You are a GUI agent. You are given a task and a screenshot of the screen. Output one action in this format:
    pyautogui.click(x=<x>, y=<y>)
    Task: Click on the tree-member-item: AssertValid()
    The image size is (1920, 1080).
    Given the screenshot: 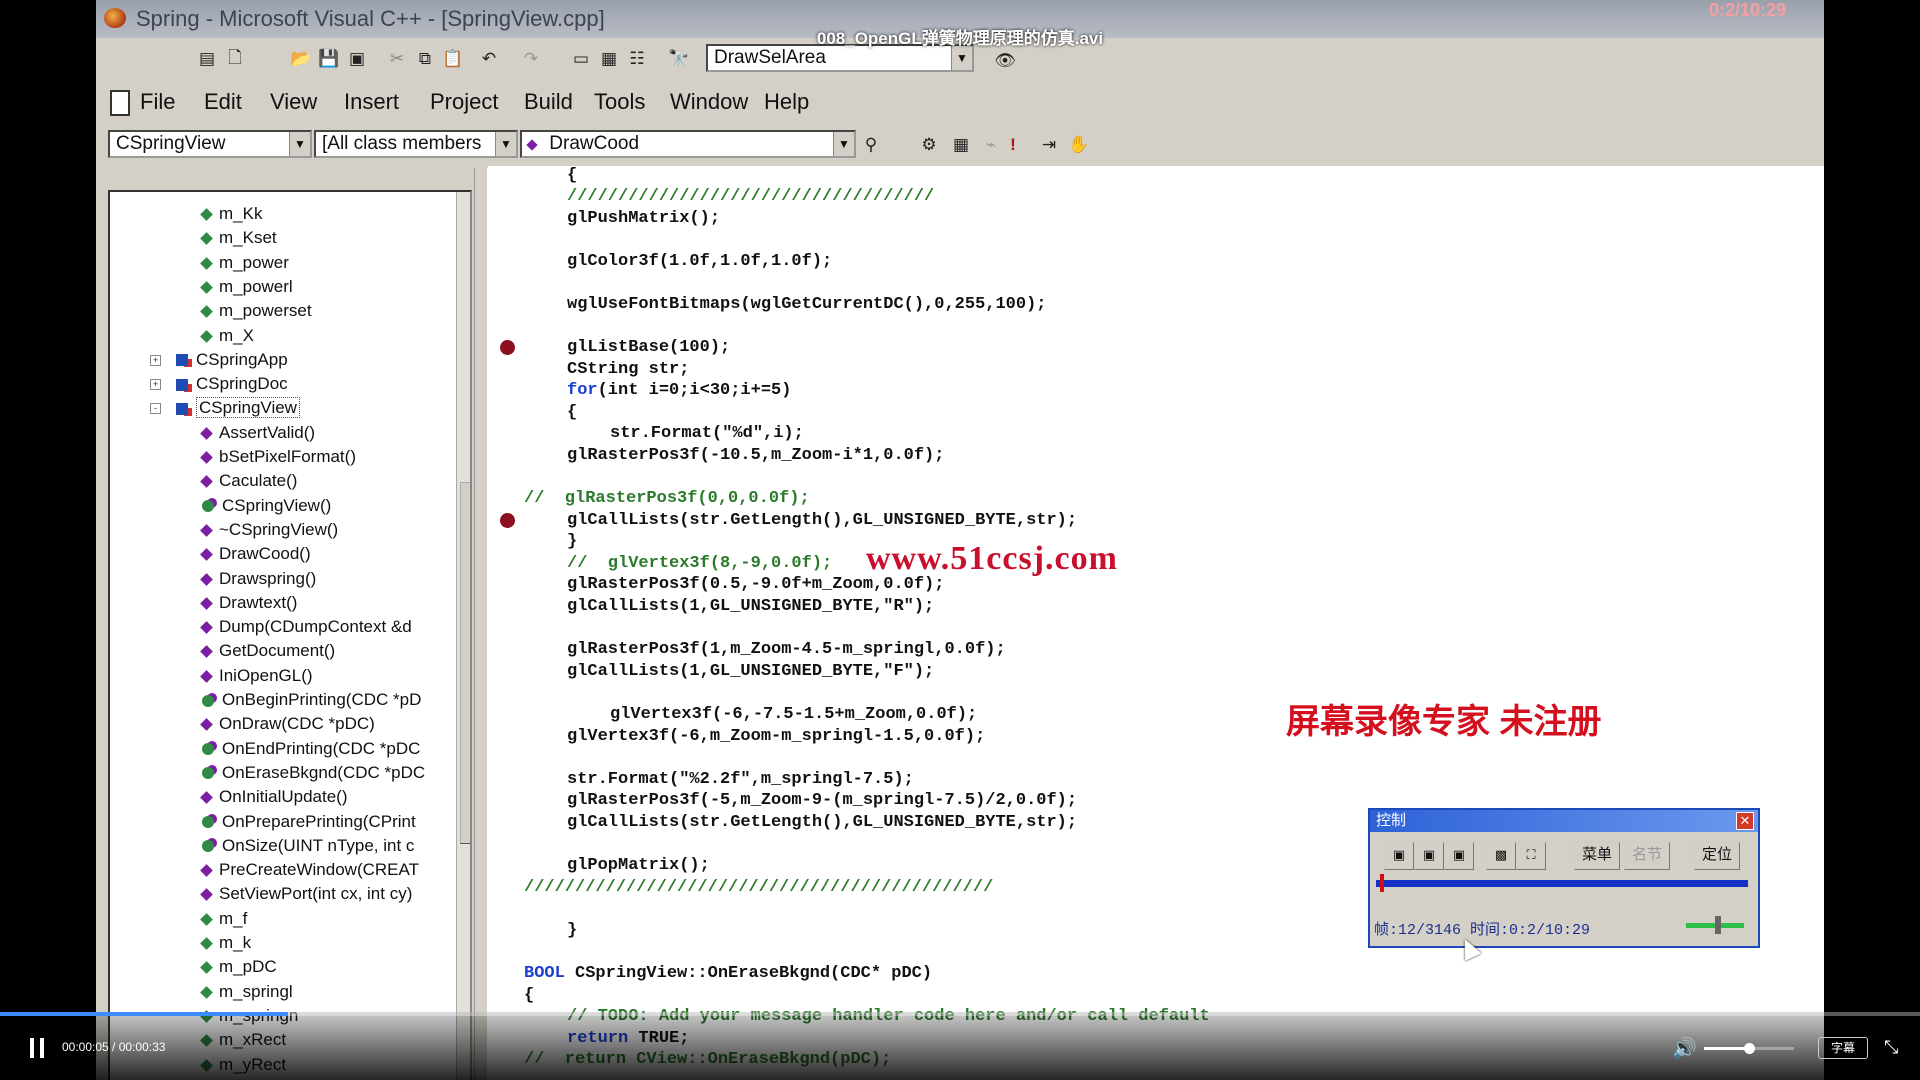 What is the action you would take?
    pyautogui.click(x=257, y=434)
    